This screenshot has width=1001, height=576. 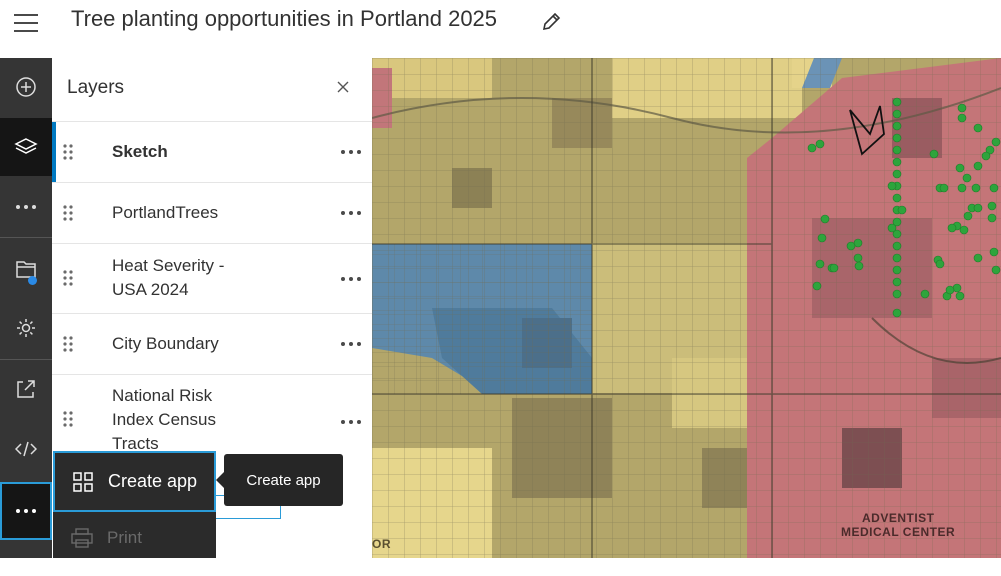 What do you see at coordinates (26, 269) in the screenshot?
I see `save-button` at bounding box center [26, 269].